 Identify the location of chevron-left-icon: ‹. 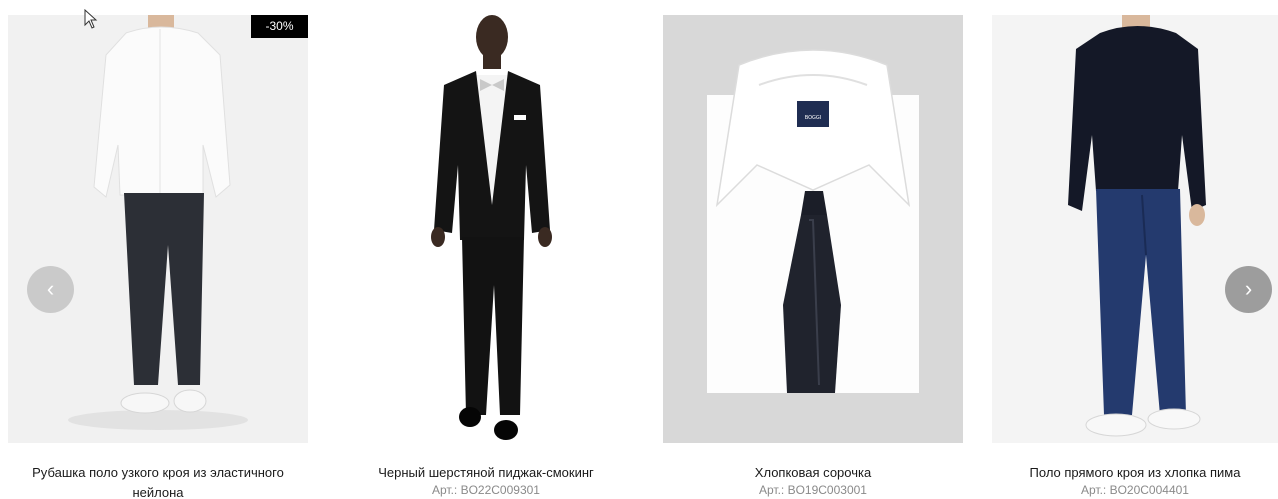
(50, 288).